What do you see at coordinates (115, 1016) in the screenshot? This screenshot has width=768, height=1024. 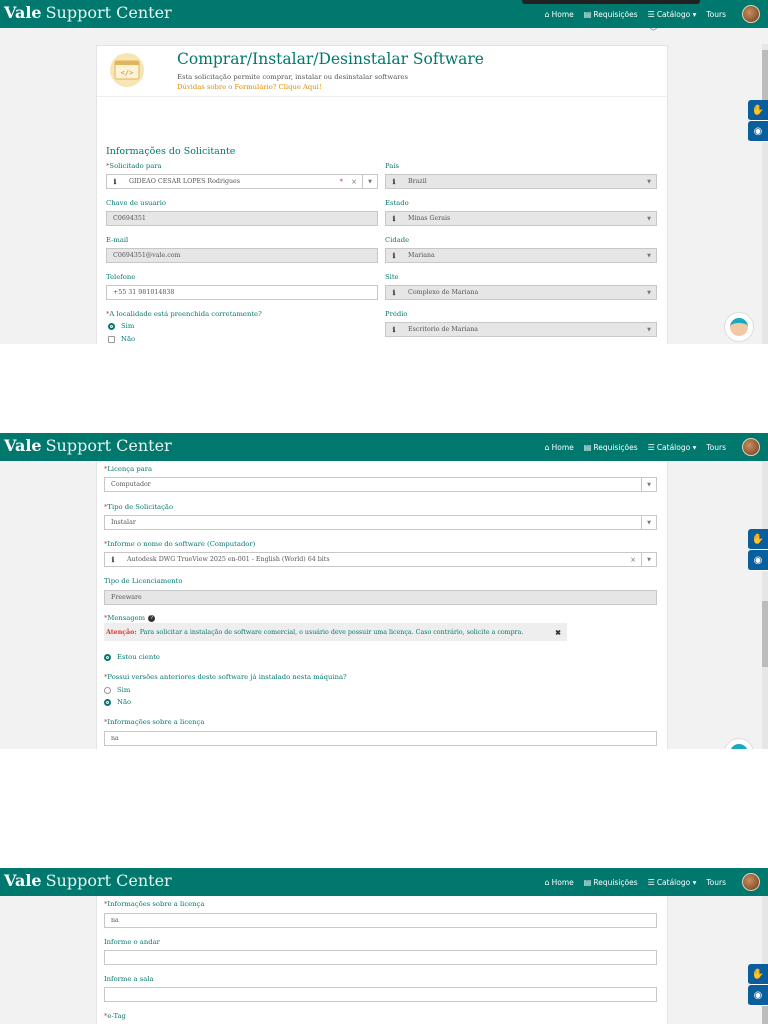 I see `etag-label: *e-Tag` at bounding box center [115, 1016].